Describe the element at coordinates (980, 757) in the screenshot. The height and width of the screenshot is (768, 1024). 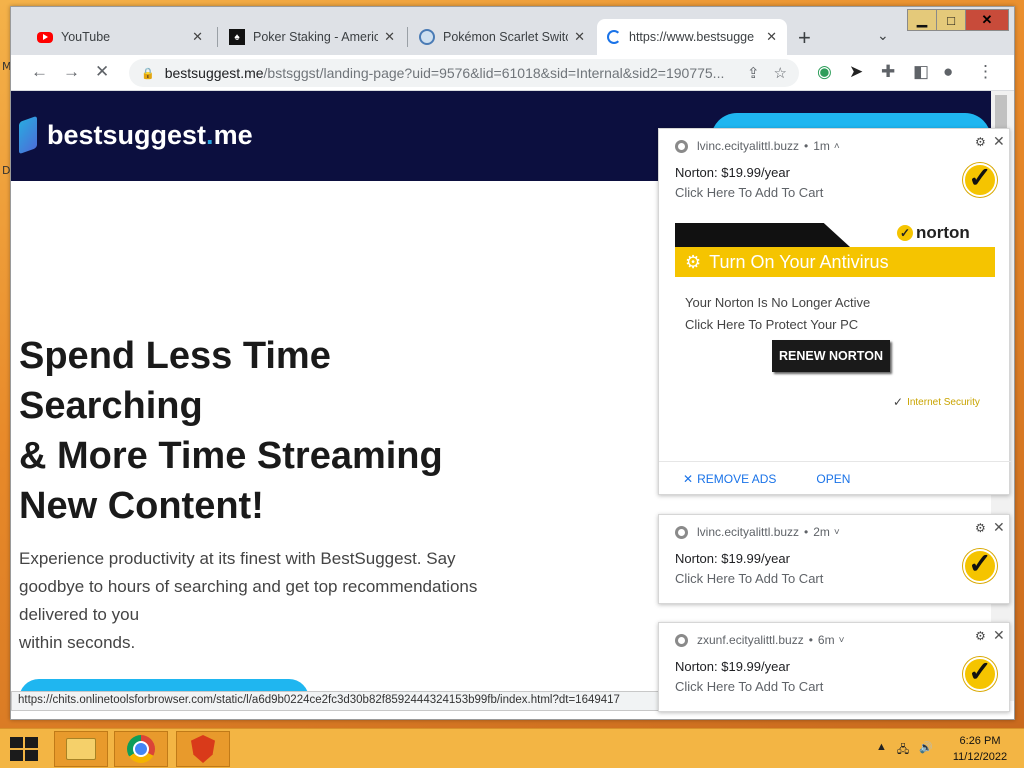
I see `clock-date: 11/12/2022` at that location.